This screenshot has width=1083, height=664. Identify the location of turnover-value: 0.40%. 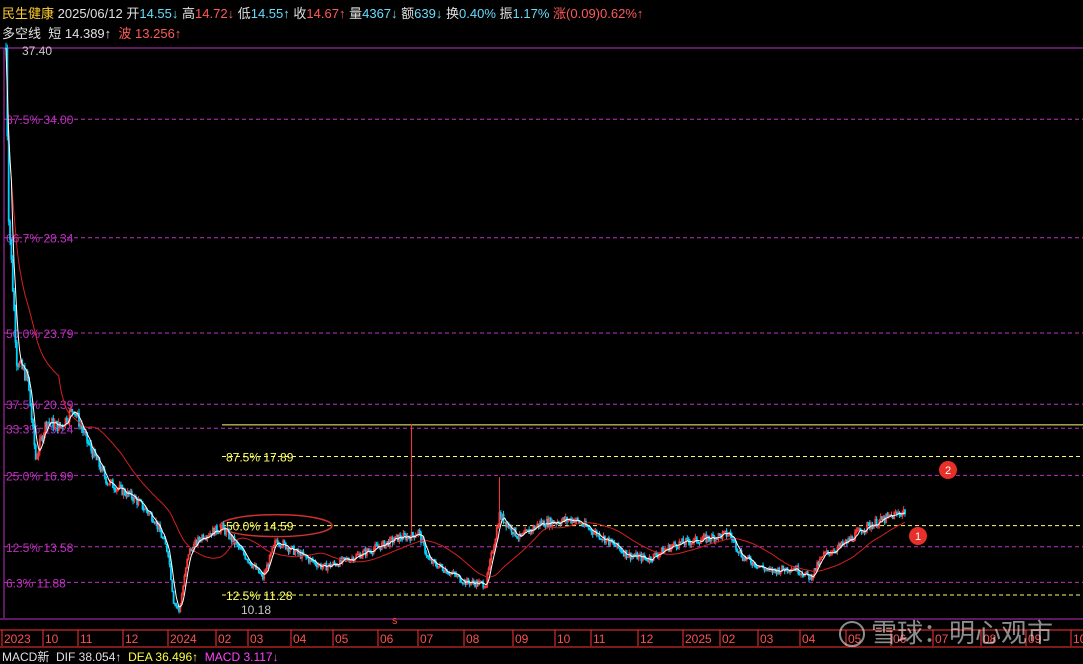
(477, 13).